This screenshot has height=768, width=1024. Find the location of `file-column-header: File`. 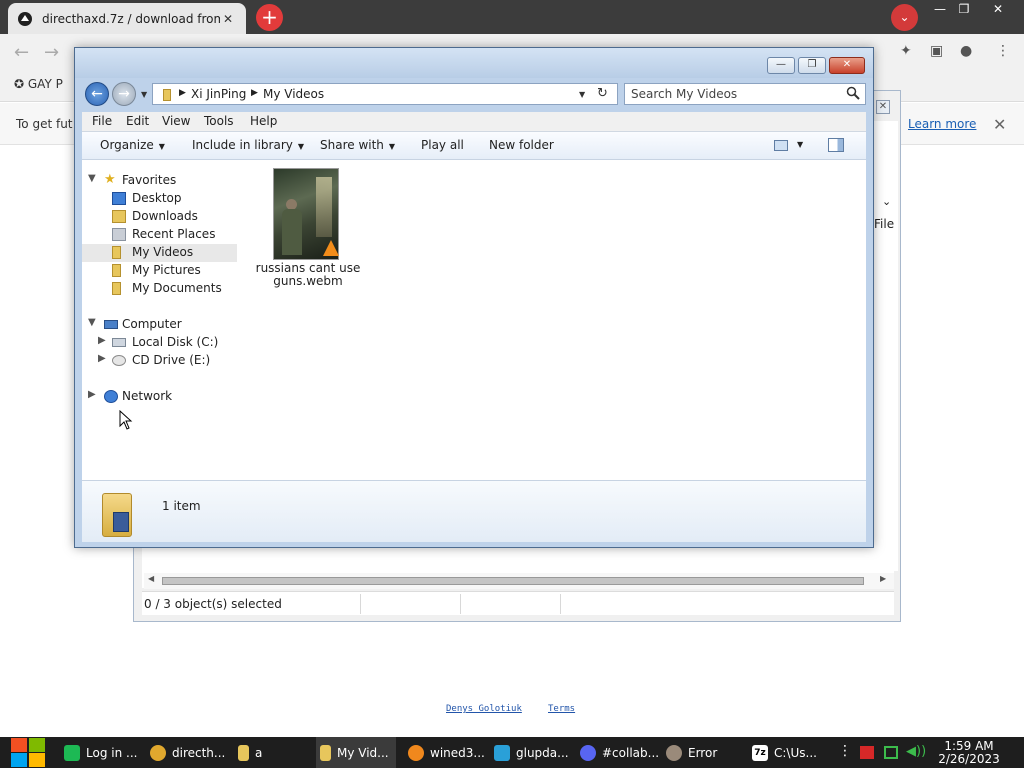

file-column-header: File is located at coordinates (884, 224).